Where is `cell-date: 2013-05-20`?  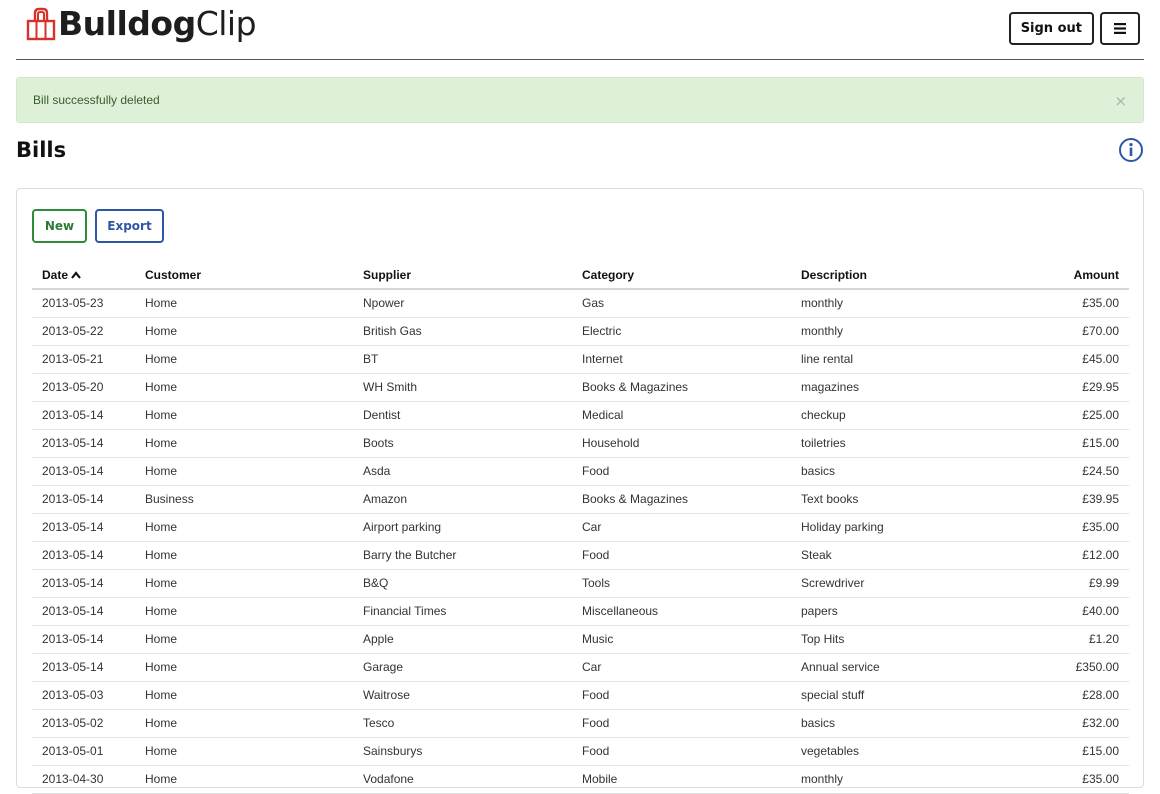 cell-date: 2013-05-20 is located at coordinates (83, 387).